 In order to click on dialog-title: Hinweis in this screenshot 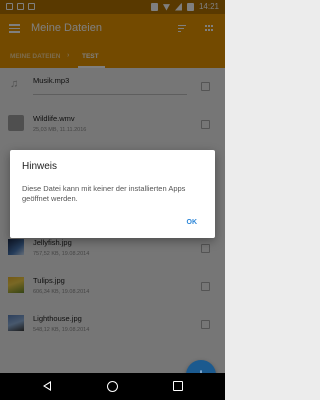, I will do `click(40, 166)`.